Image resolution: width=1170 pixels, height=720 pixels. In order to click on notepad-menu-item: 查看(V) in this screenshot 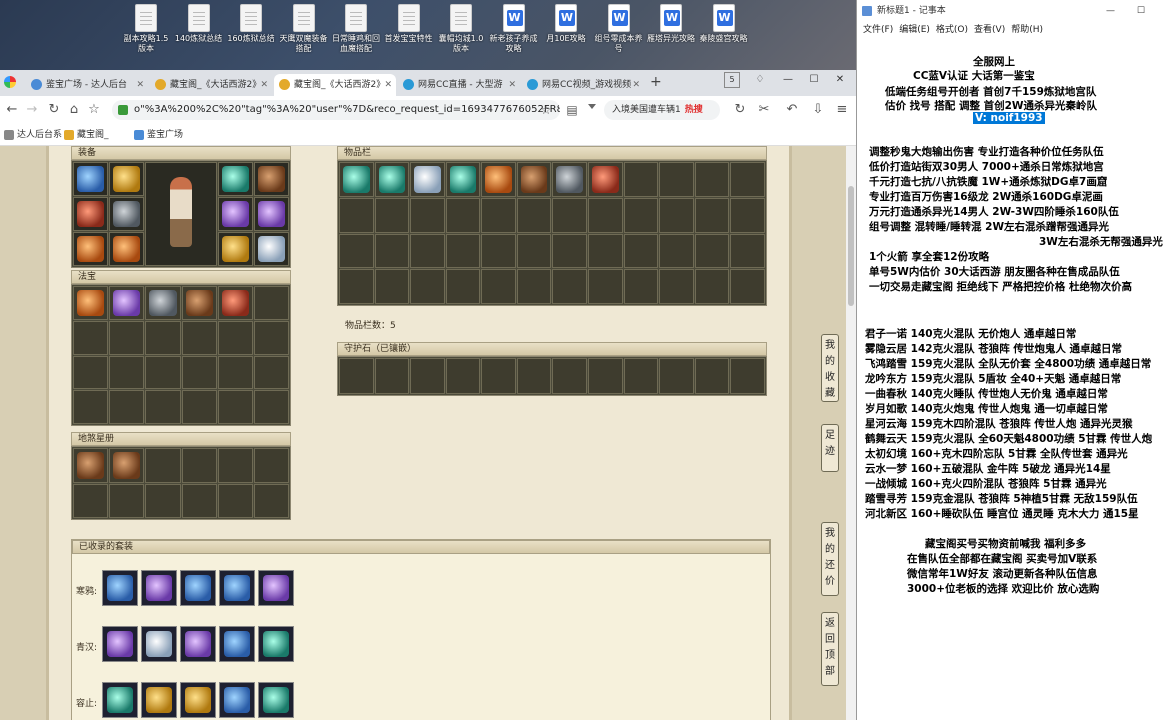, I will do `click(989, 30)`.